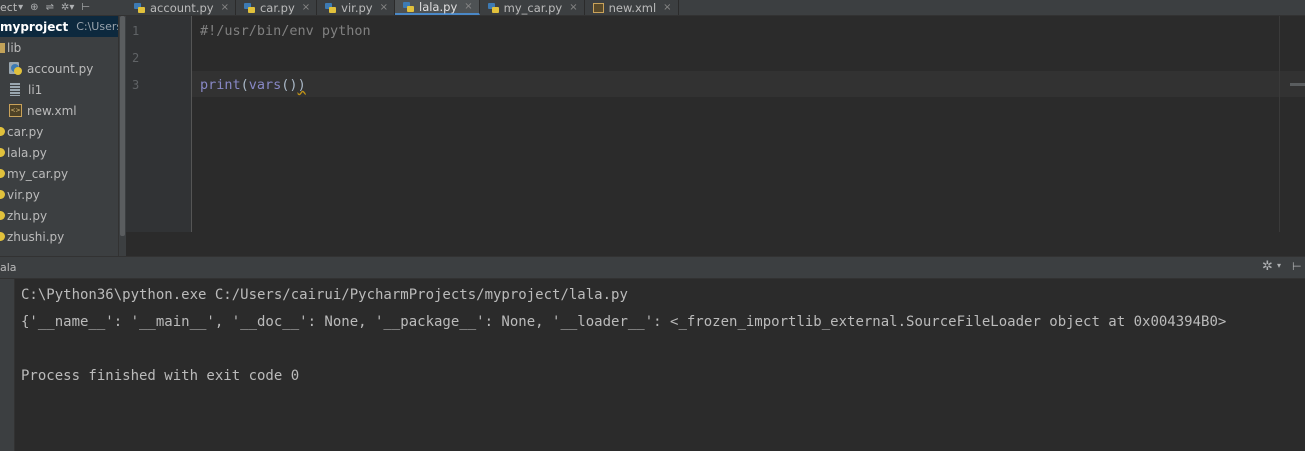 This screenshot has height=451, width=1305. What do you see at coordinates (27, 152) in the screenshot?
I see `tree-item-label: lala.py` at bounding box center [27, 152].